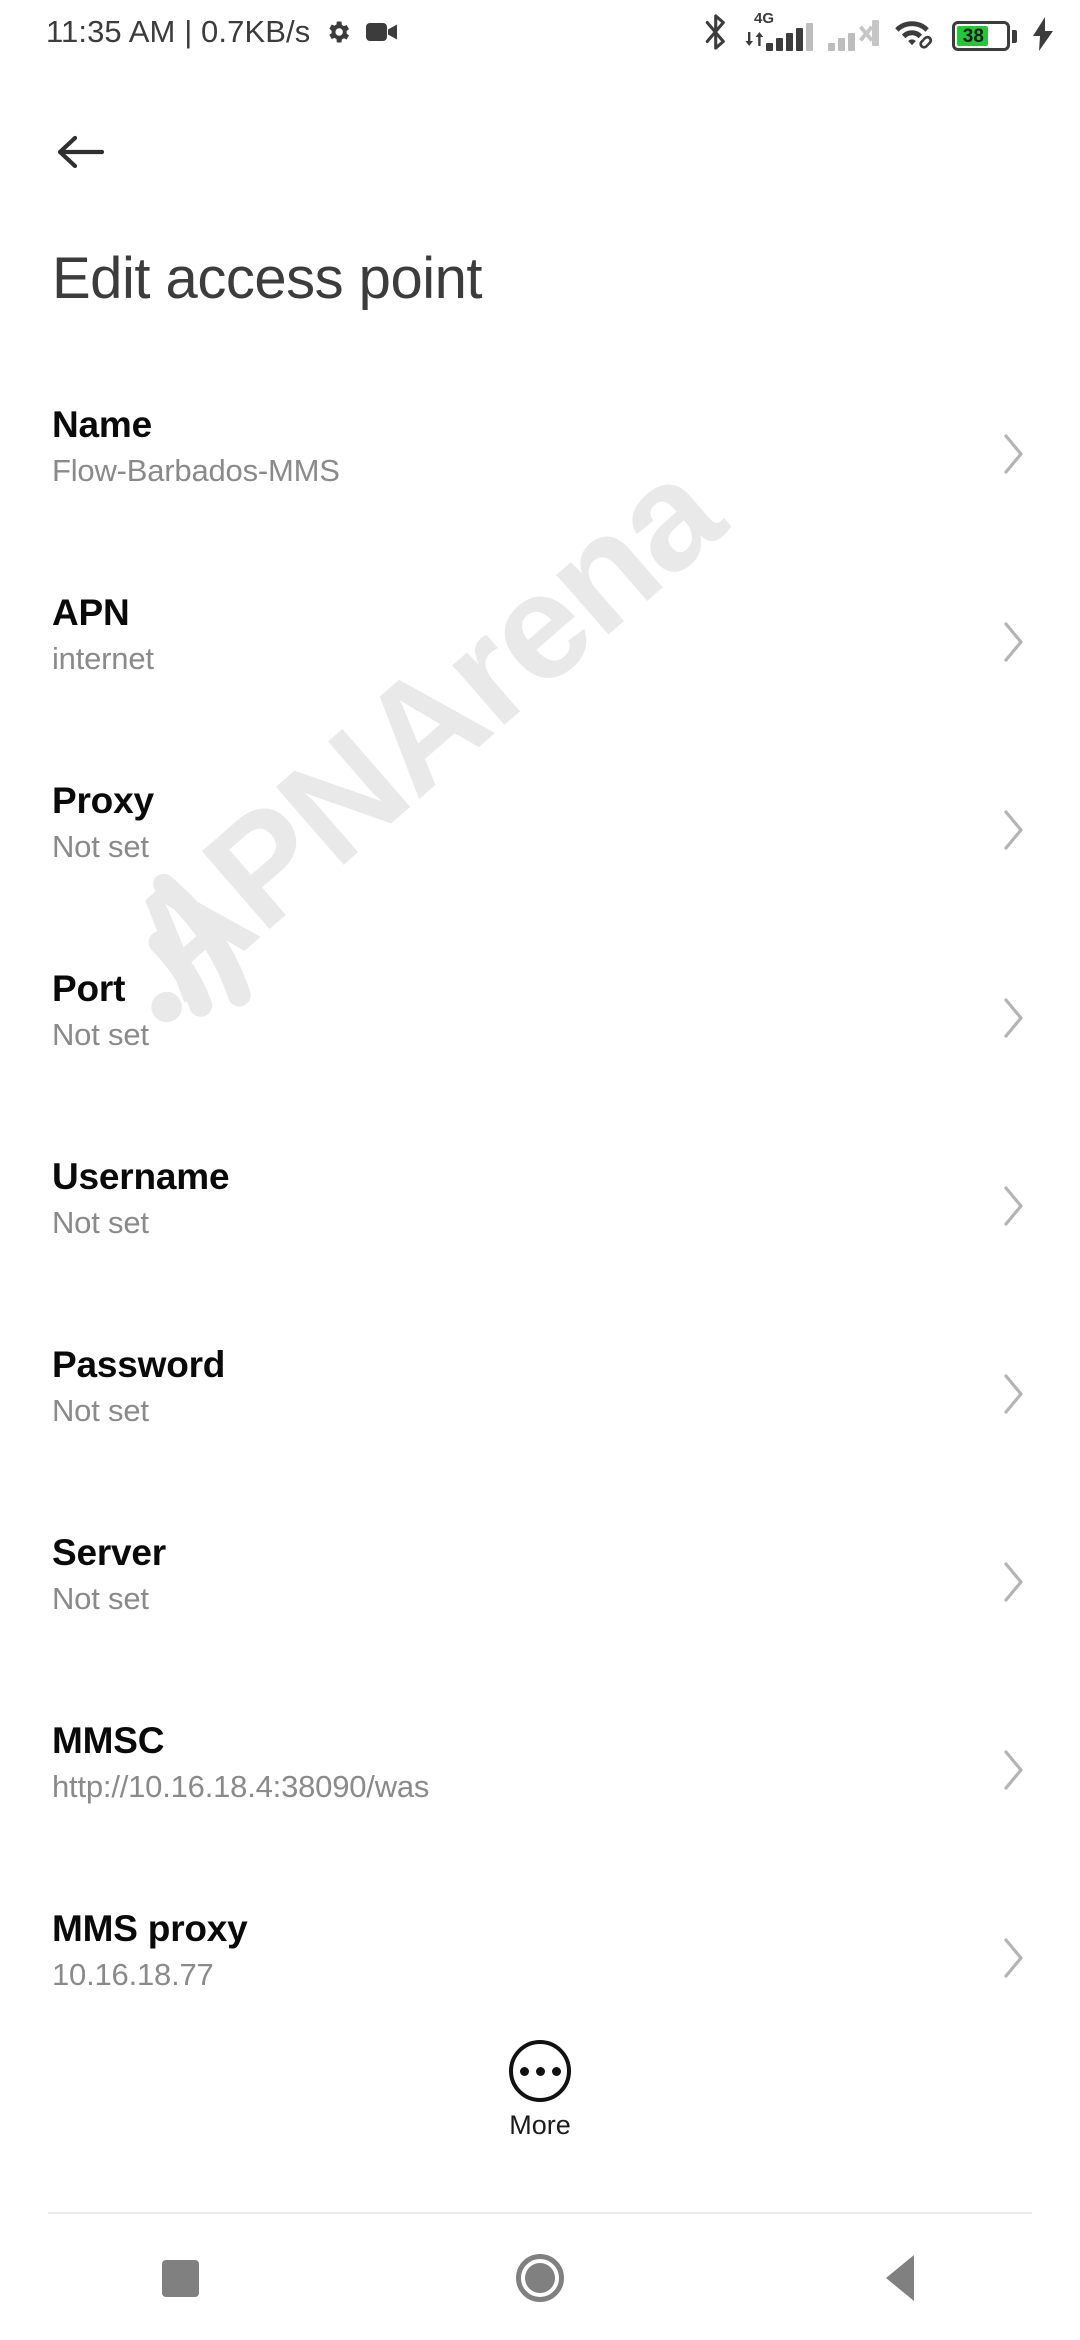 Image resolution: width=1080 pixels, height=2340 pixels. I want to click on setting-label: Name, so click(102, 424).